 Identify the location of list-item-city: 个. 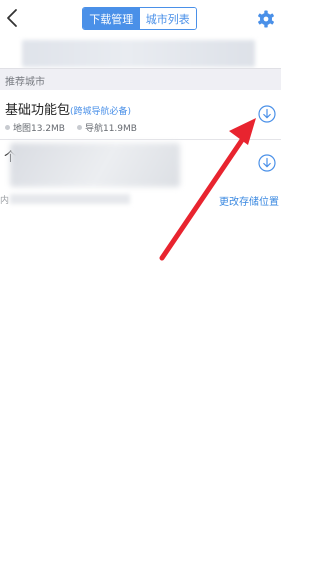
(140, 165).